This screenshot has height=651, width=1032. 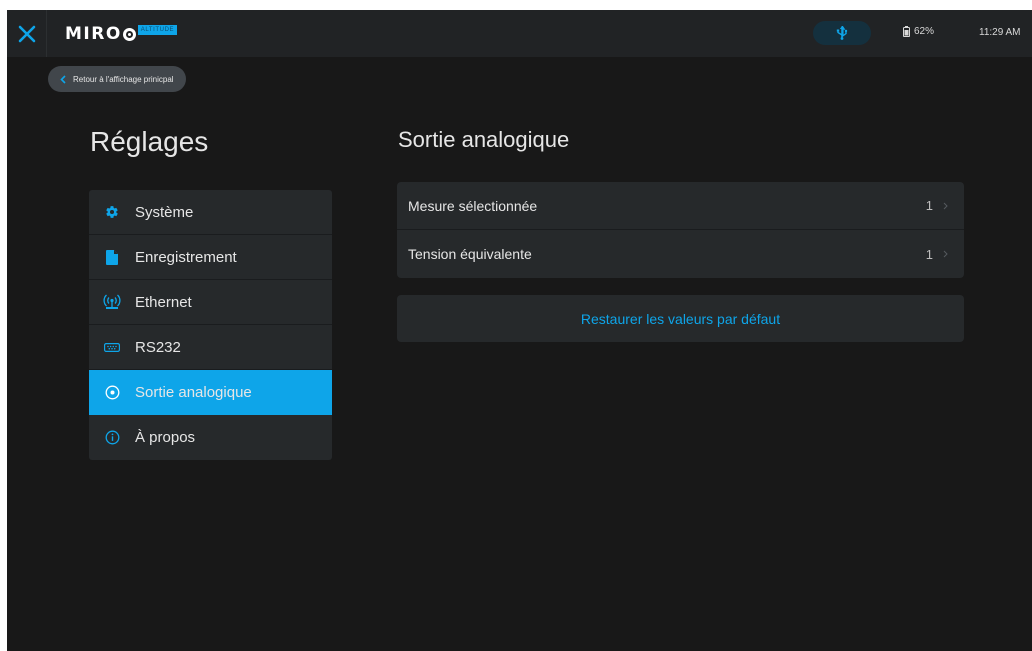 I want to click on analog-output-icon, so click(x=112, y=392).